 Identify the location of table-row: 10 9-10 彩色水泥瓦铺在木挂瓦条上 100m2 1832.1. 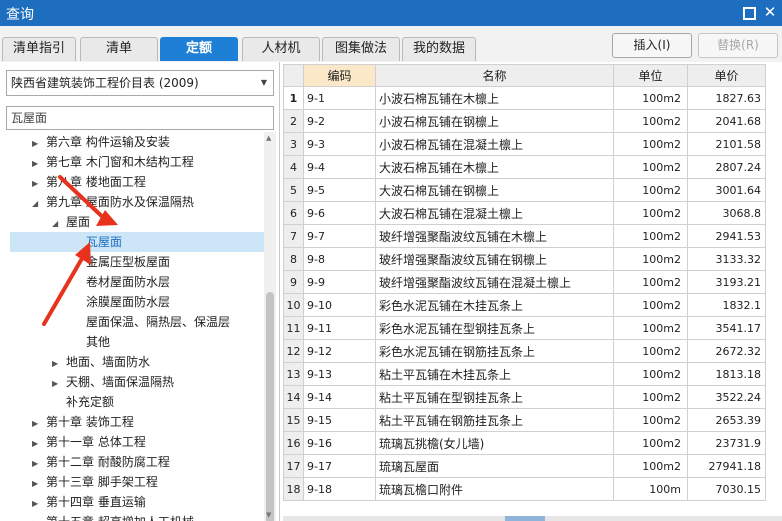
(524, 305).